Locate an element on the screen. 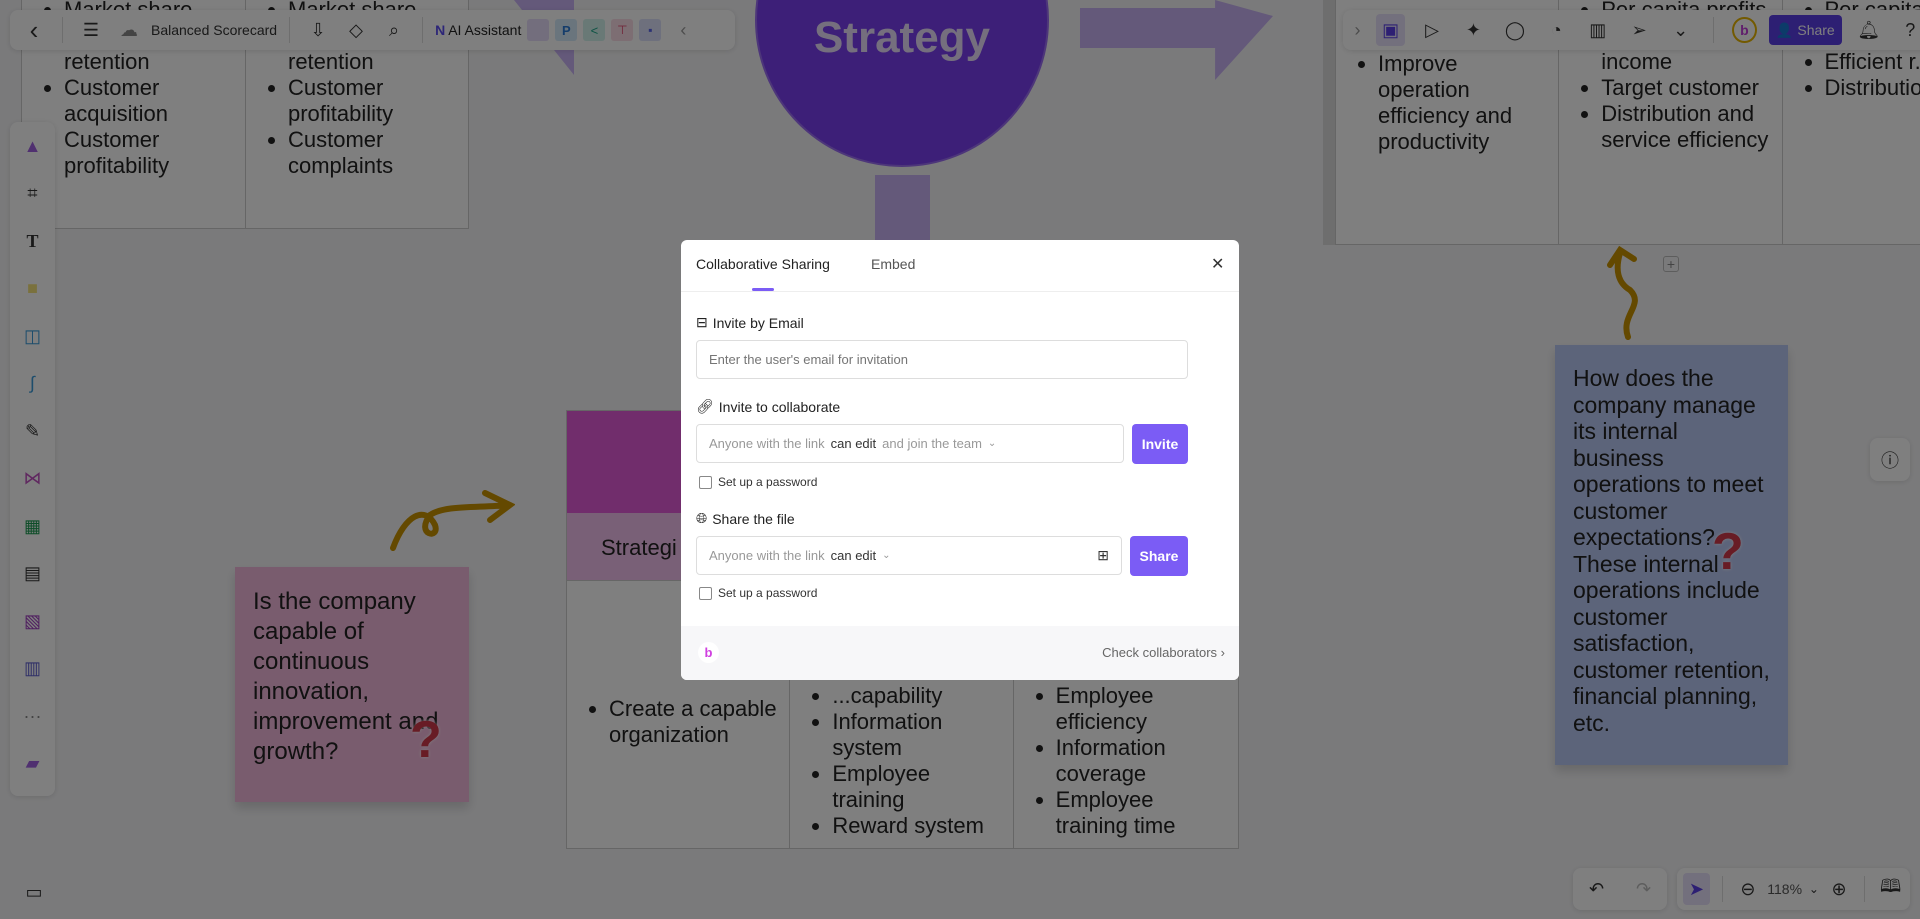 This screenshot has height=919, width=1920. boardmix-logo-icon: b is located at coordinates (708, 652).